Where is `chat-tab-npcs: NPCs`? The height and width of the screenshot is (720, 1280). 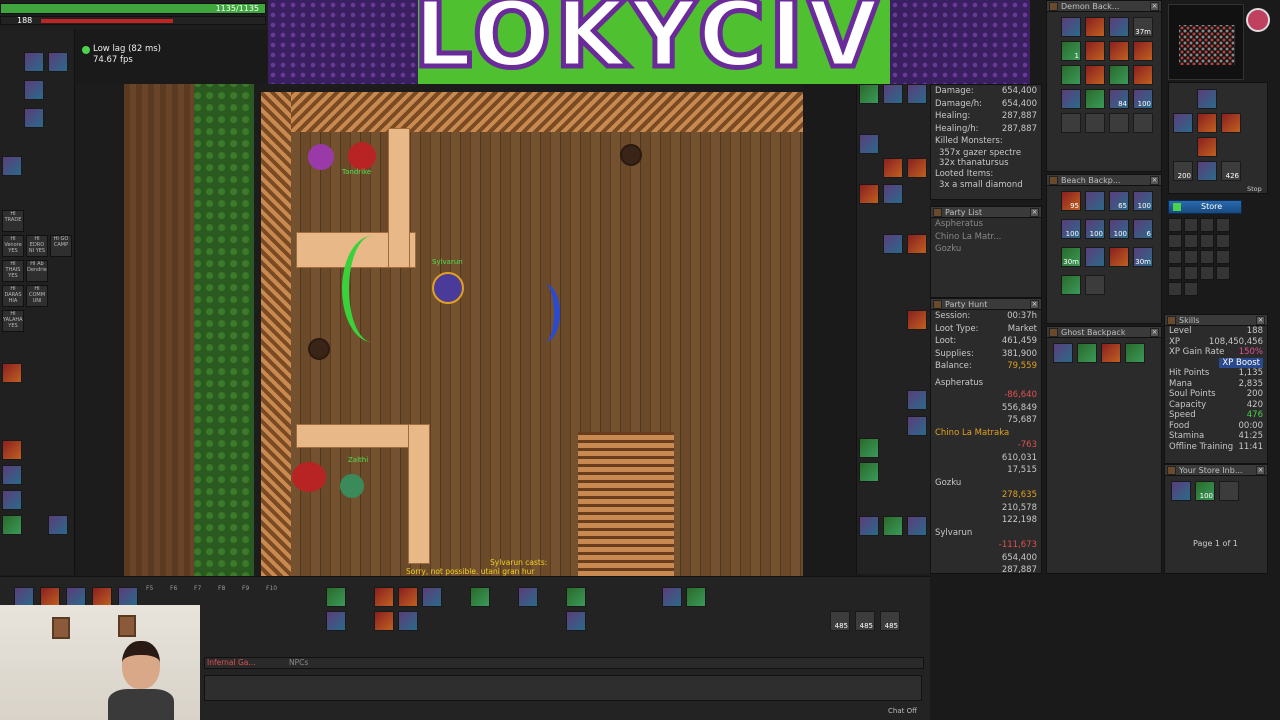 chat-tab-npcs: NPCs is located at coordinates (298, 663).